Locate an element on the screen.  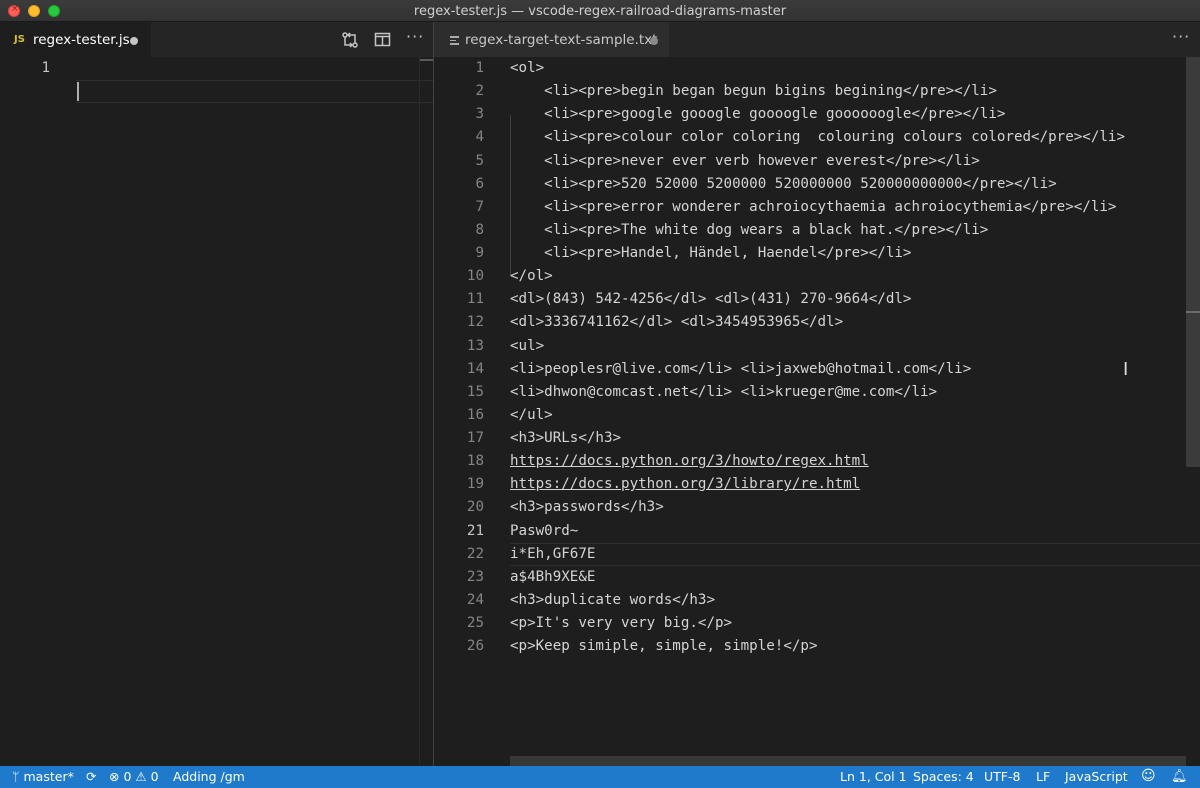
scrollbar-thumb is located at coordinates (1193, 262).